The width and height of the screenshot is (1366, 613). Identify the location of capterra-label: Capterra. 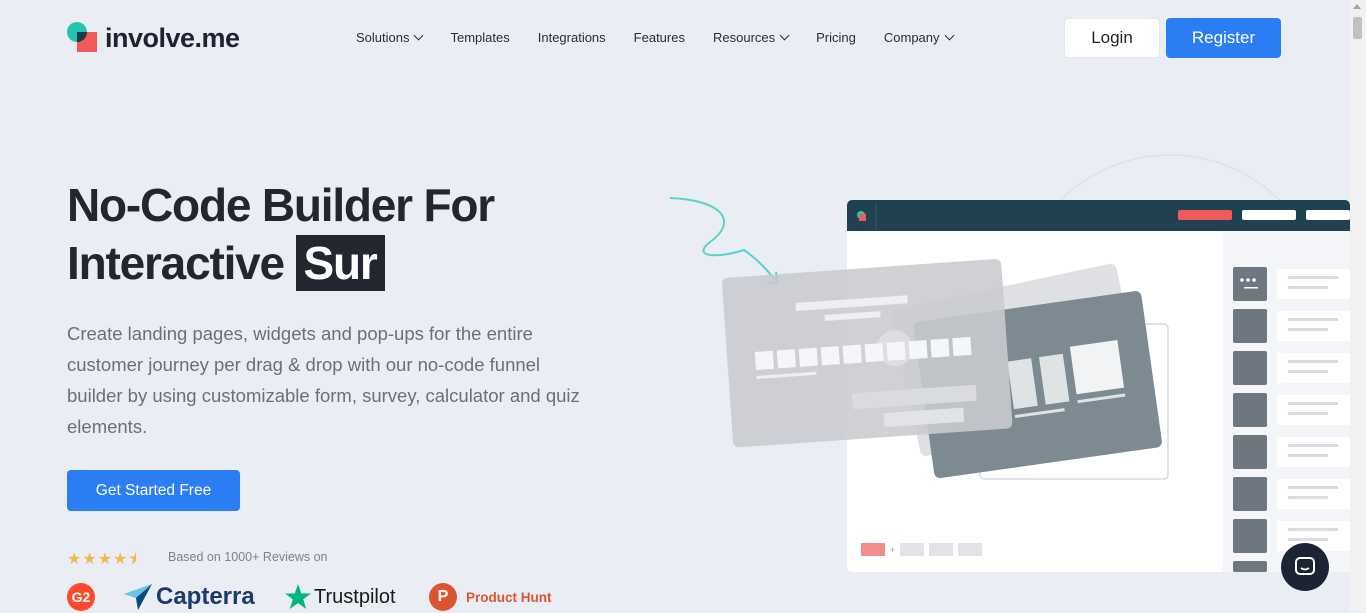
(205, 596).